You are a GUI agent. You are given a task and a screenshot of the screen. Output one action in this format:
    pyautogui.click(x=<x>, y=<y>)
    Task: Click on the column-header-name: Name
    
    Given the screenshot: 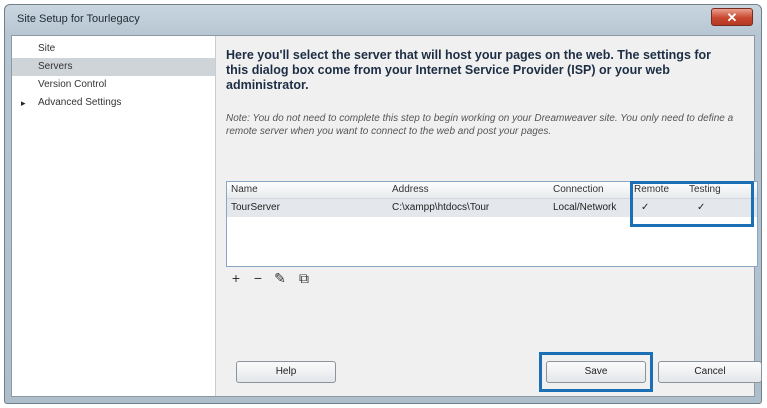 What is the action you would take?
    pyautogui.click(x=244, y=189)
    